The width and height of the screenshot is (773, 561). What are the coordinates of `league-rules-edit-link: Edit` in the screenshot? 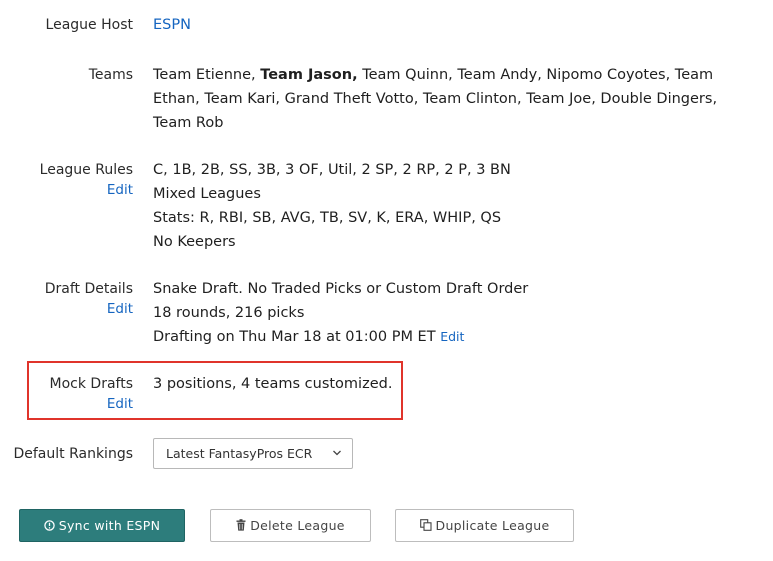 It's located at (86, 190).